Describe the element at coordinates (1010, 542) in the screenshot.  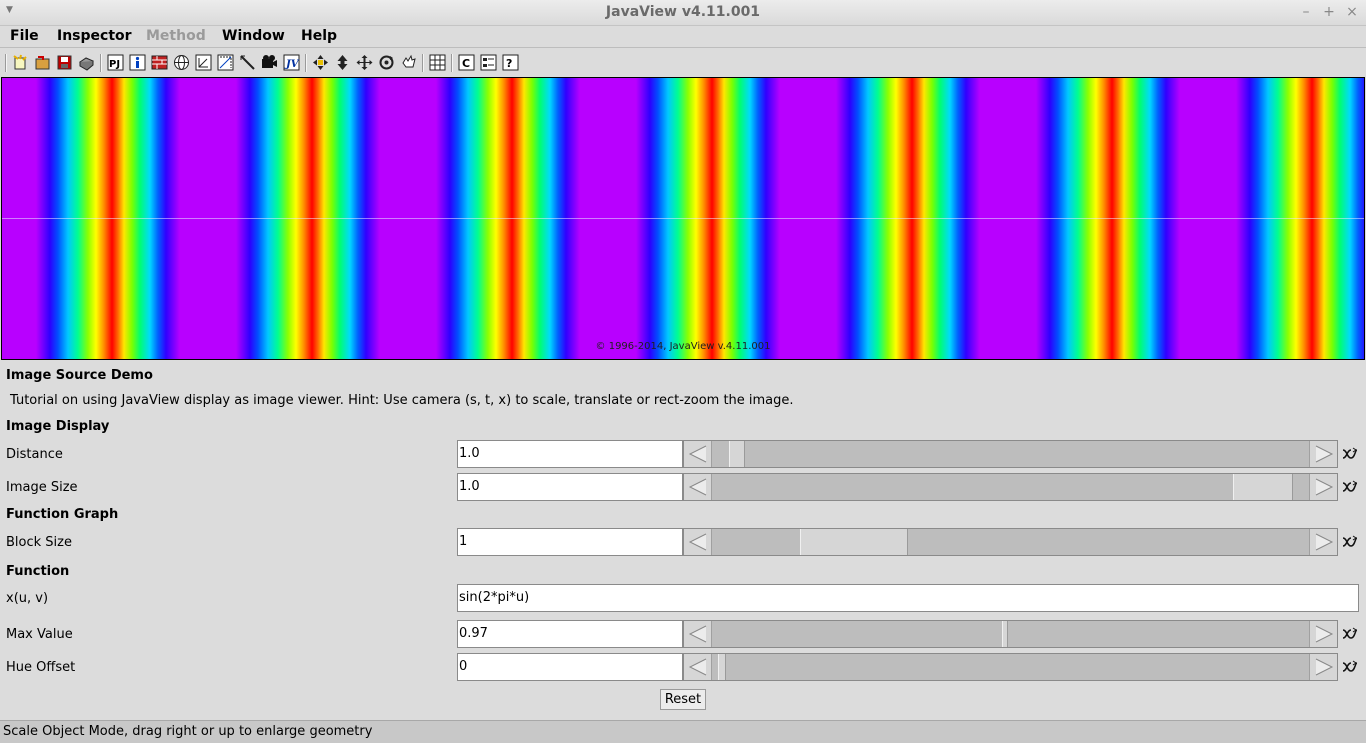
I see `block-size-slider` at that location.